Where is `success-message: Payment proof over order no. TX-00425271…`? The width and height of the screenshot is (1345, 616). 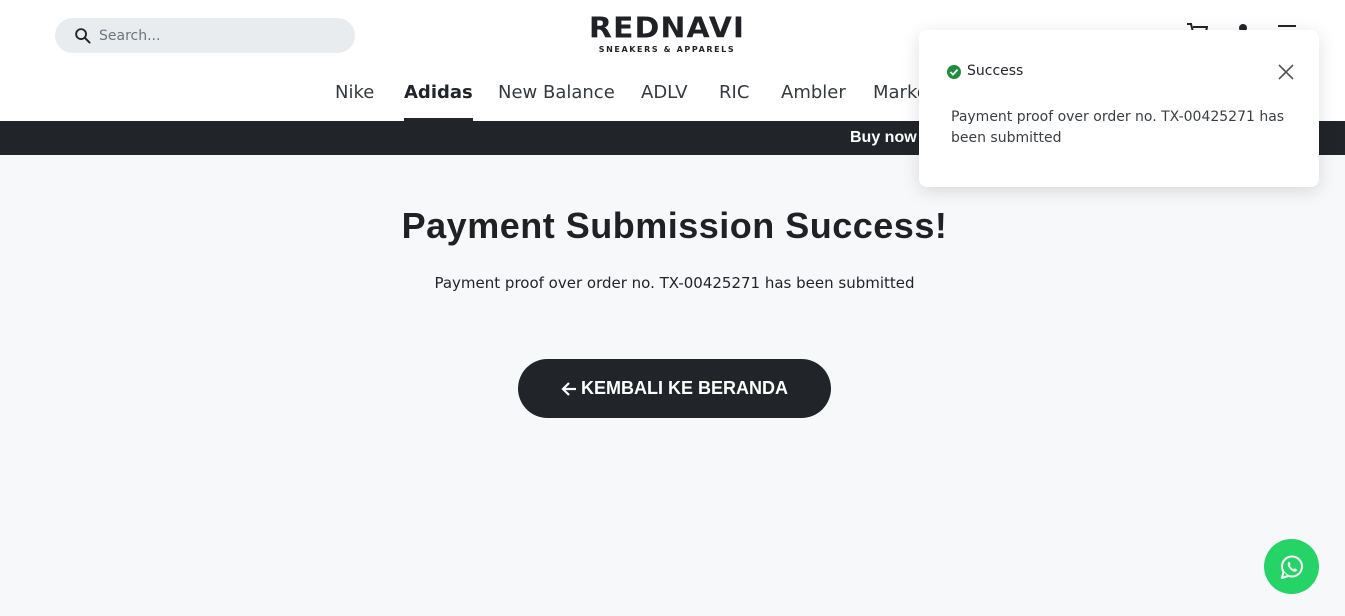 success-message: Payment proof over order no. TX-00425271… is located at coordinates (674, 283).